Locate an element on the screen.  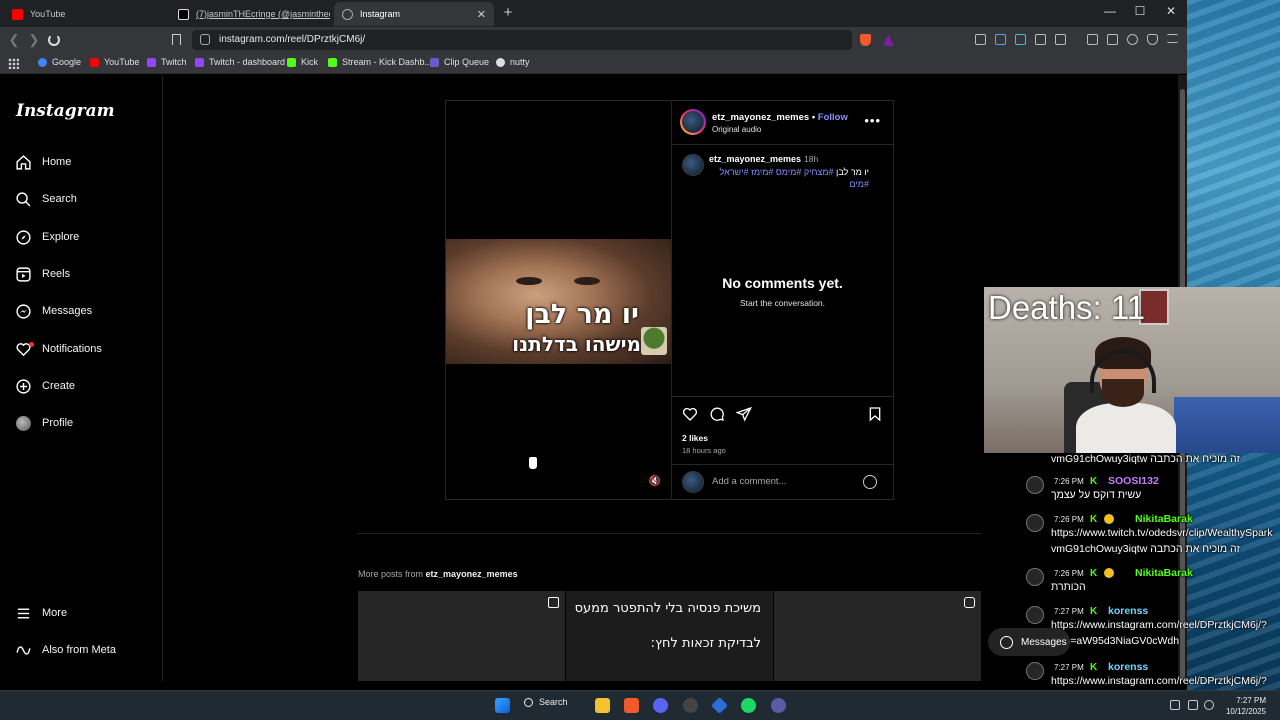
volume-icon is located at coordinates (1209, 705).